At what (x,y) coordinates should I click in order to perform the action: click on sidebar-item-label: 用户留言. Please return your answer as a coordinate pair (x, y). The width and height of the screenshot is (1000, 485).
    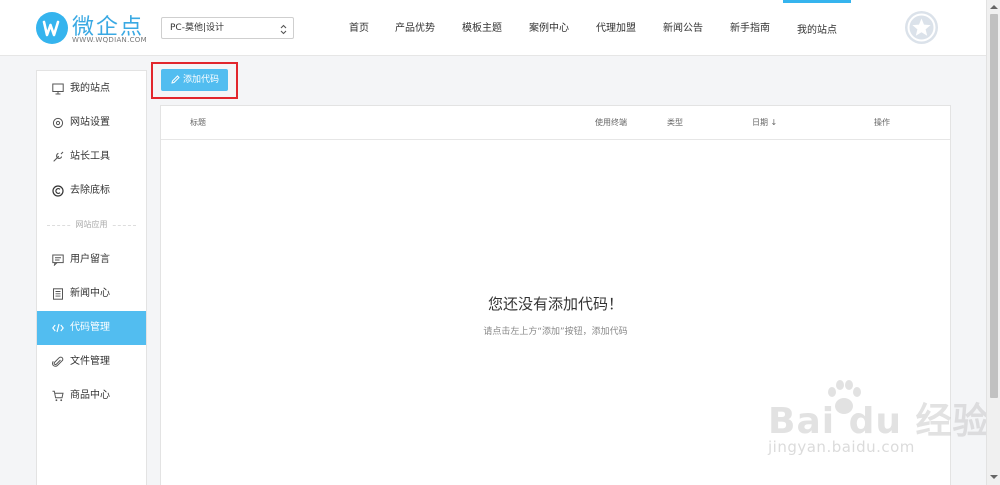
    Looking at the image, I should click on (90, 259).